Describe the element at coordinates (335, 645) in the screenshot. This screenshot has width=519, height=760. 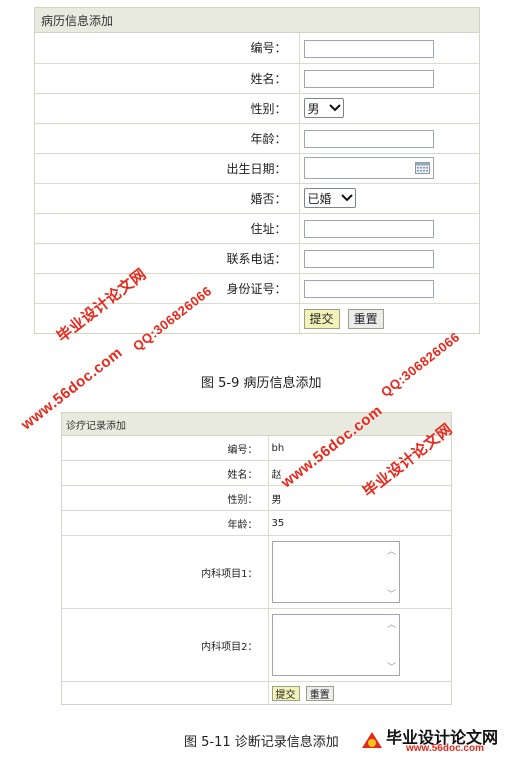
I see `internal-item-2-textarea: ︿ ﹀` at that location.